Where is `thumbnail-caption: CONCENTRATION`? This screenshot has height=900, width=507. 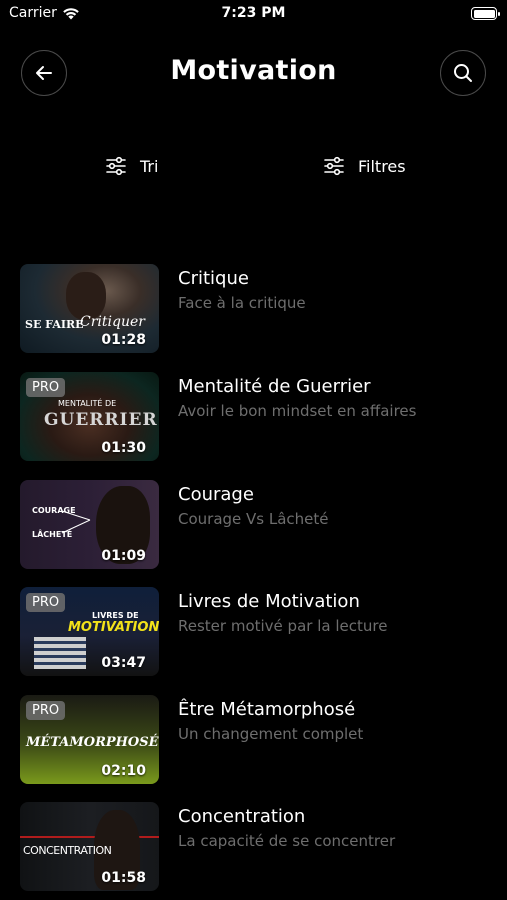
thumbnail-caption: CONCENTRATION is located at coordinates (67, 850).